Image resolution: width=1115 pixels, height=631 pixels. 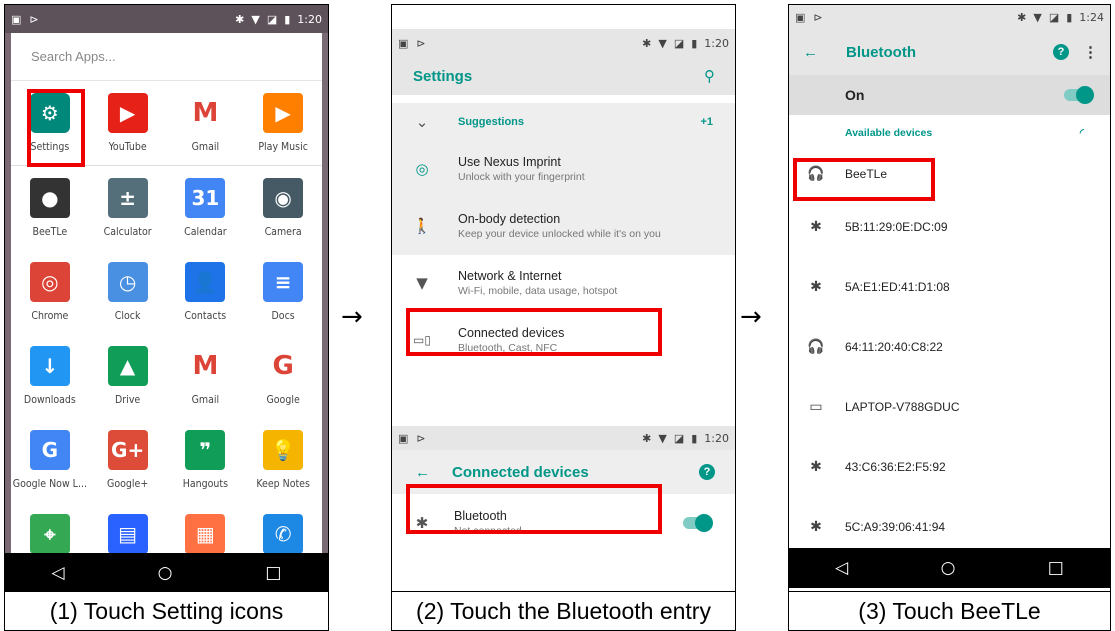 I want to click on suggestions-row: ⌄ Suggestions +1, so click(x=563, y=122).